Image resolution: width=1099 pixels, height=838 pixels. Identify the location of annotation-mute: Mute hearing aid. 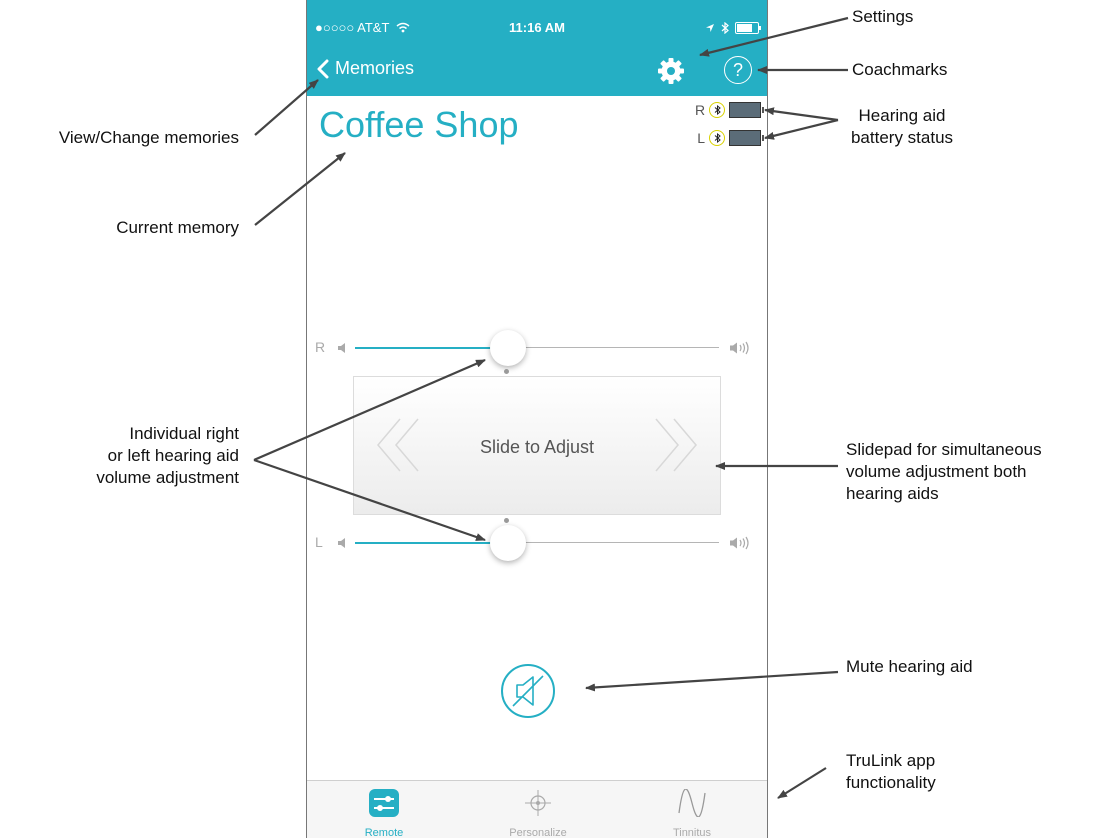
(909, 666).